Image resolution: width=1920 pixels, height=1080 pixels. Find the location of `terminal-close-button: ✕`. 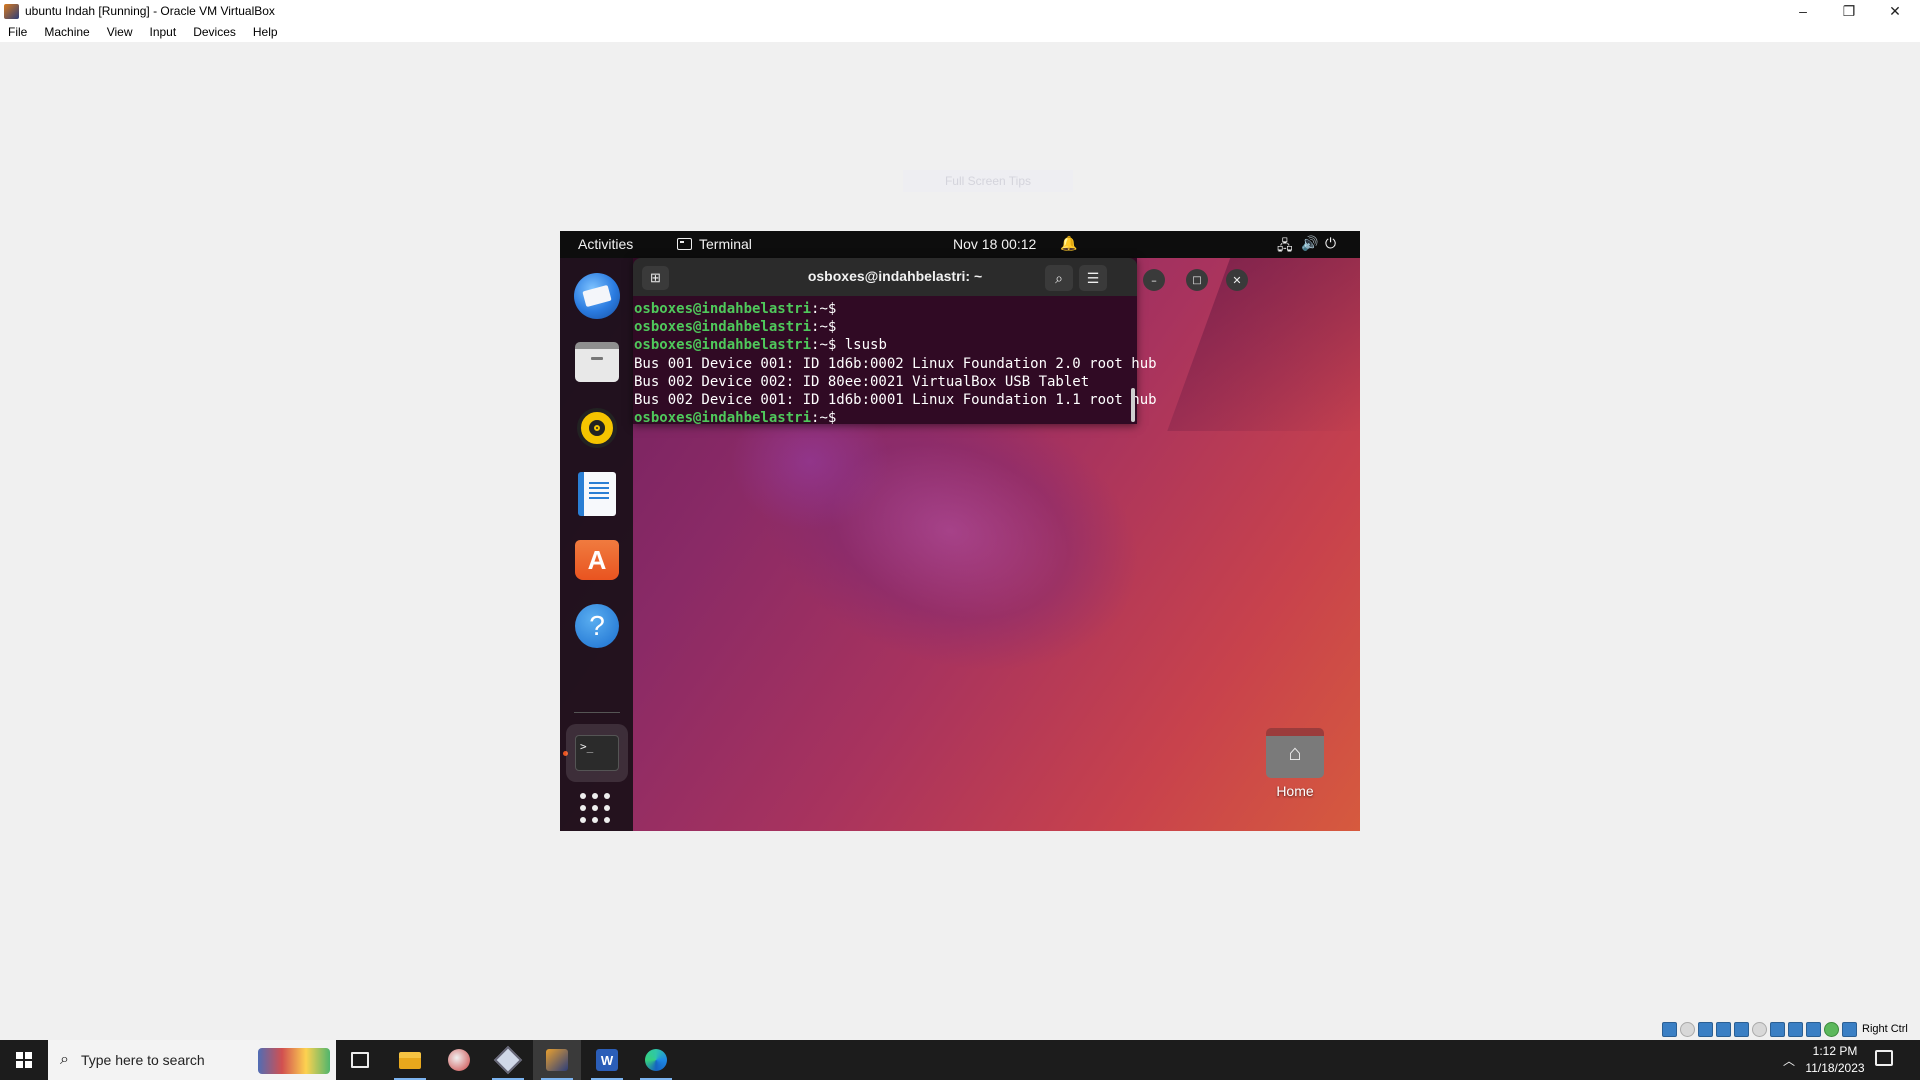

terminal-close-button: ✕ is located at coordinates (1237, 280).